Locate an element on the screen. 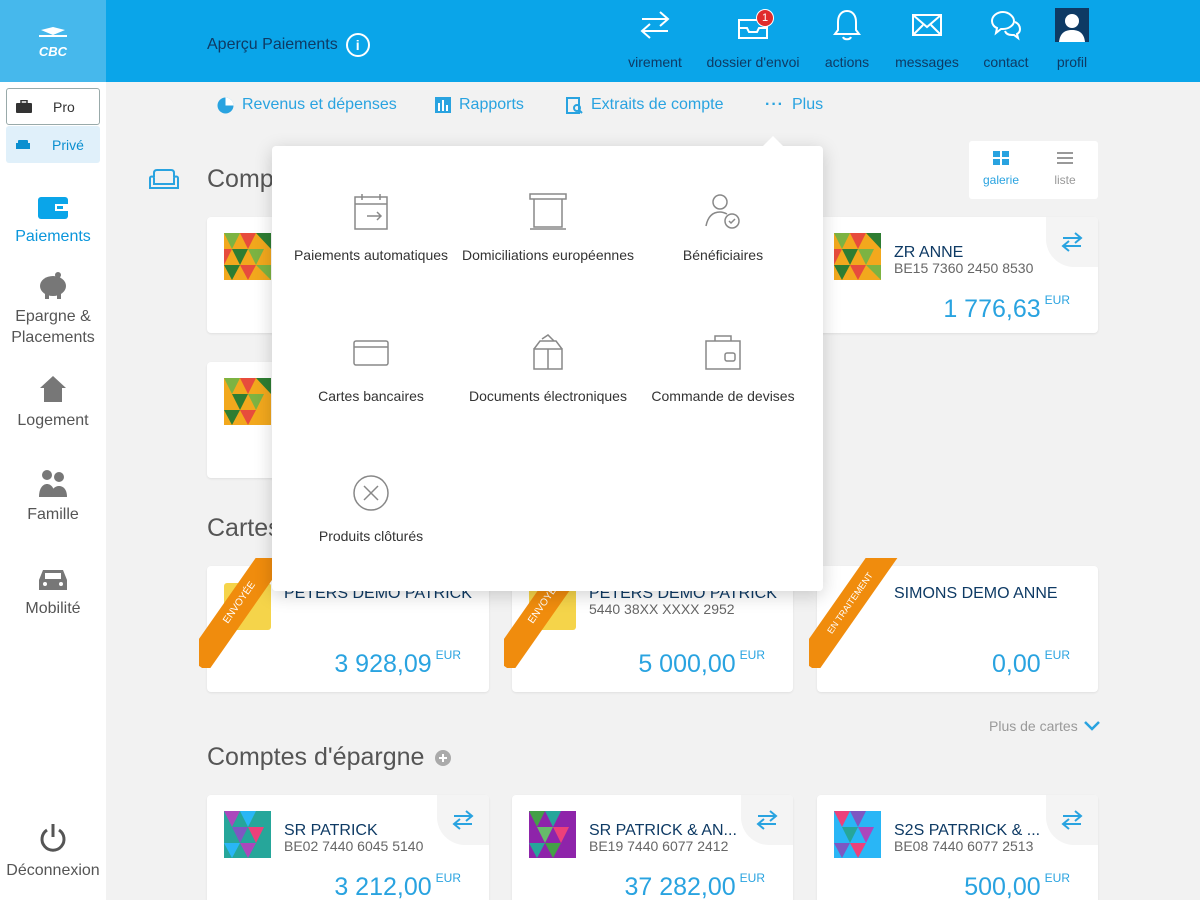 The height and width of the screenshot is (900, 1200). section-title-cards: Cartes is located at coordinates (244, 528).